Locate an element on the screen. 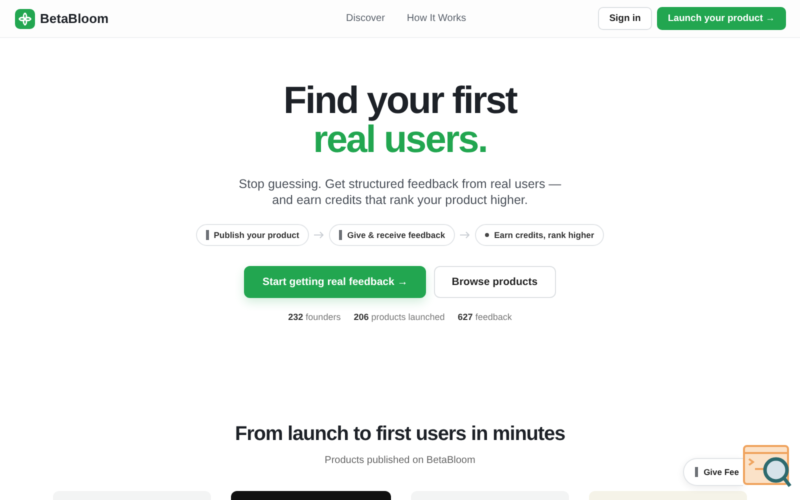  logo-icon is located at coordinates (25, 18).